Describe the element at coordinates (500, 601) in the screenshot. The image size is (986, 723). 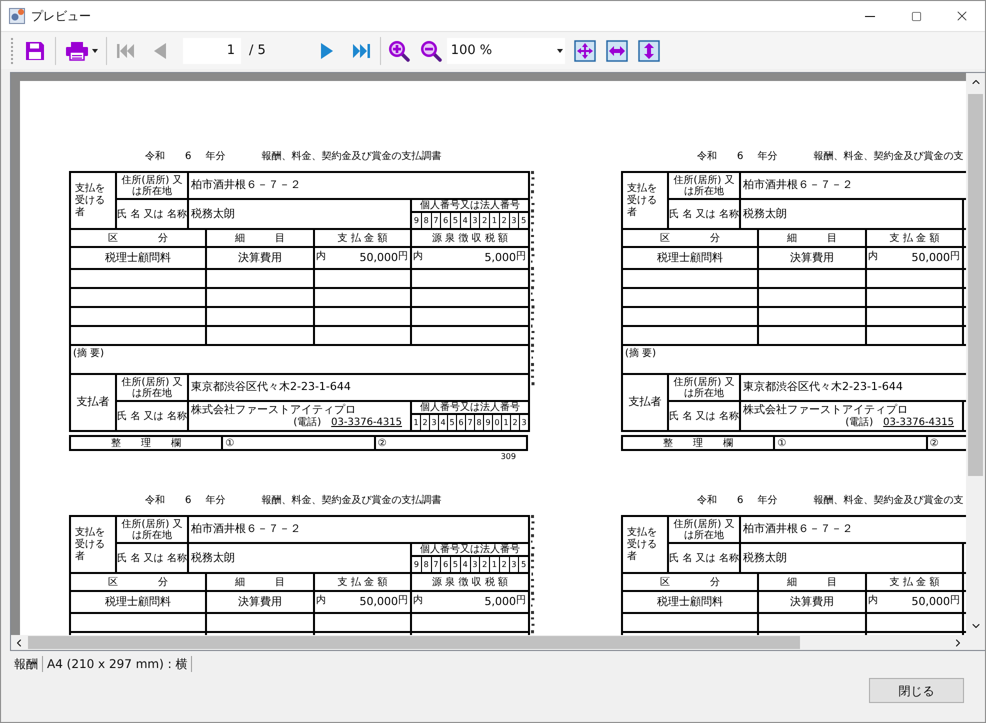
I see `amount-value: 5,000` at that location.